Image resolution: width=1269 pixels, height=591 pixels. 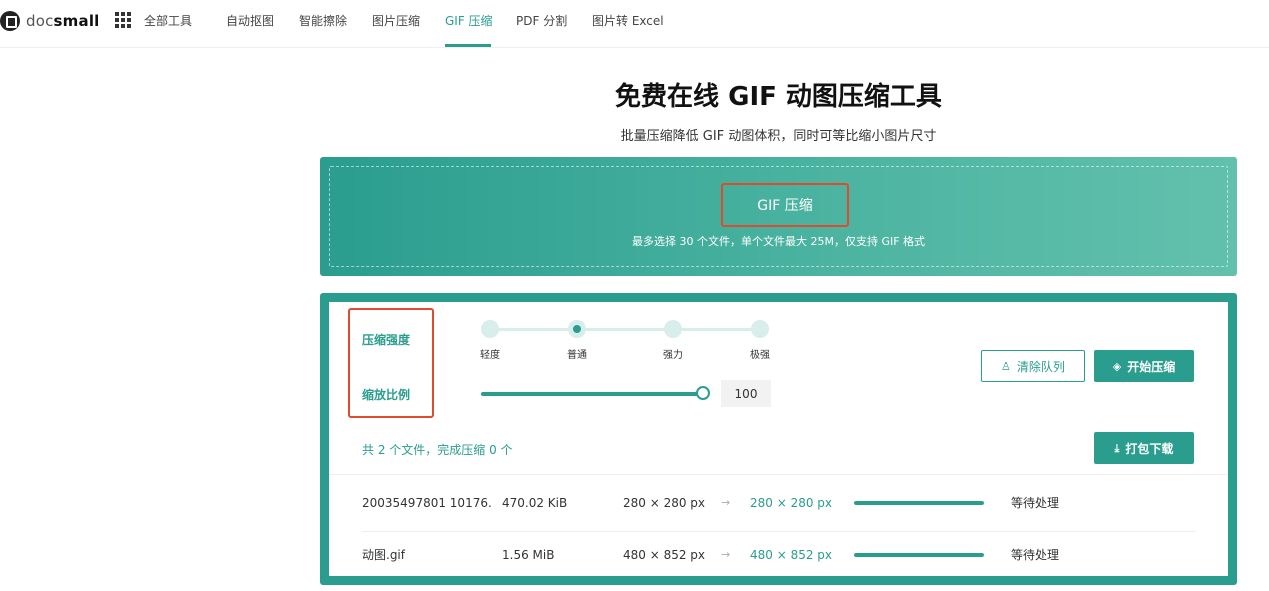 I want to click on gif-compress-upload-button: GIF 压缩, so click(x=785, y=205).